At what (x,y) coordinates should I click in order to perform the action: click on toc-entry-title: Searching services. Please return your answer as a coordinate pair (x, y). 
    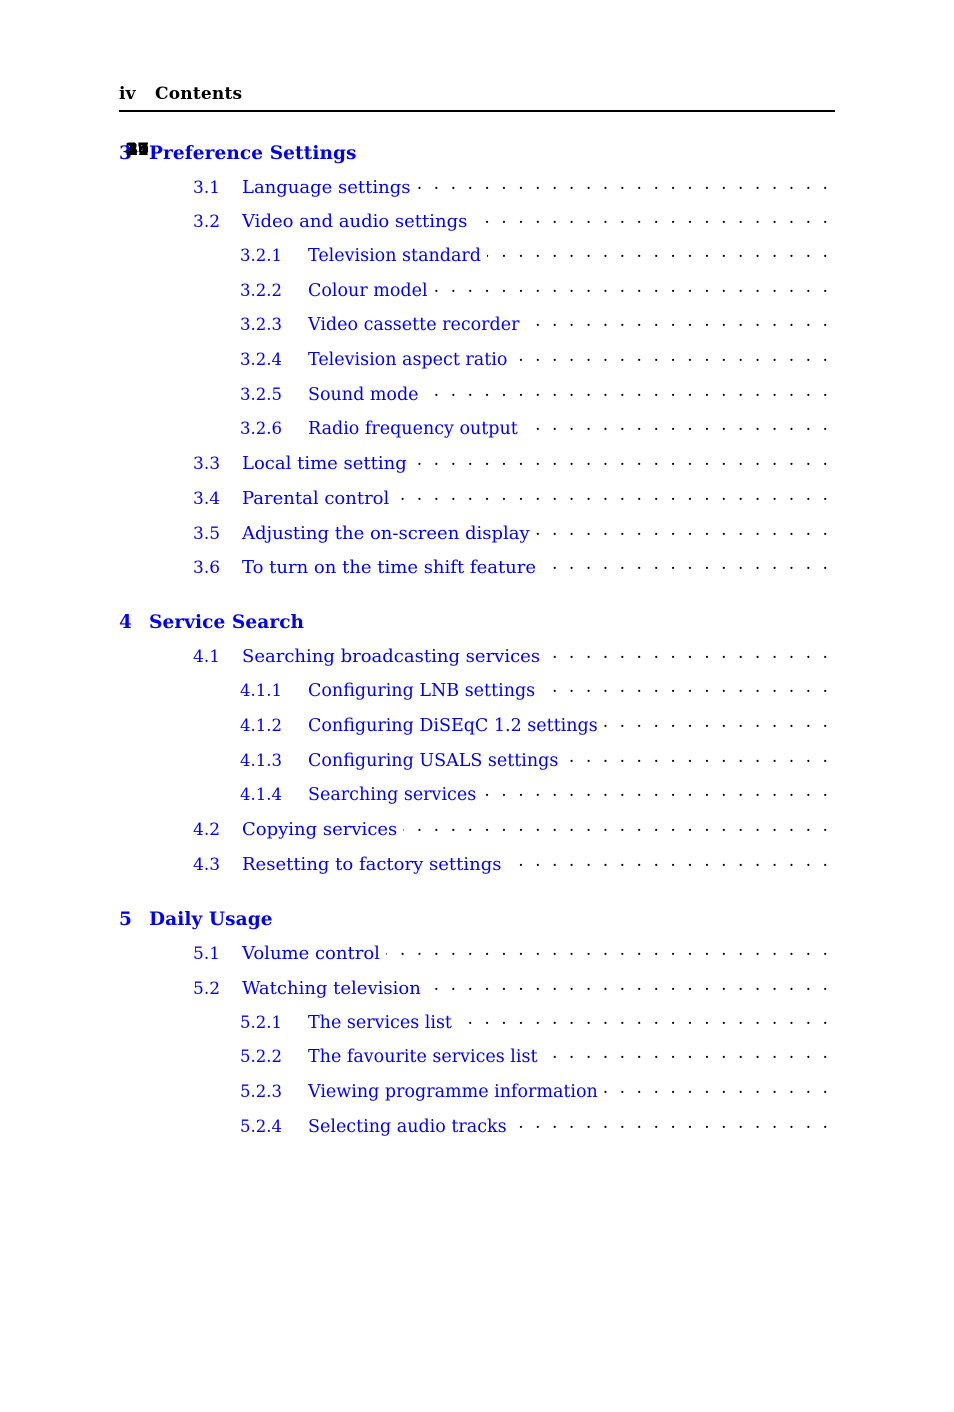
    Looking at the image, I should click on (392, 795).